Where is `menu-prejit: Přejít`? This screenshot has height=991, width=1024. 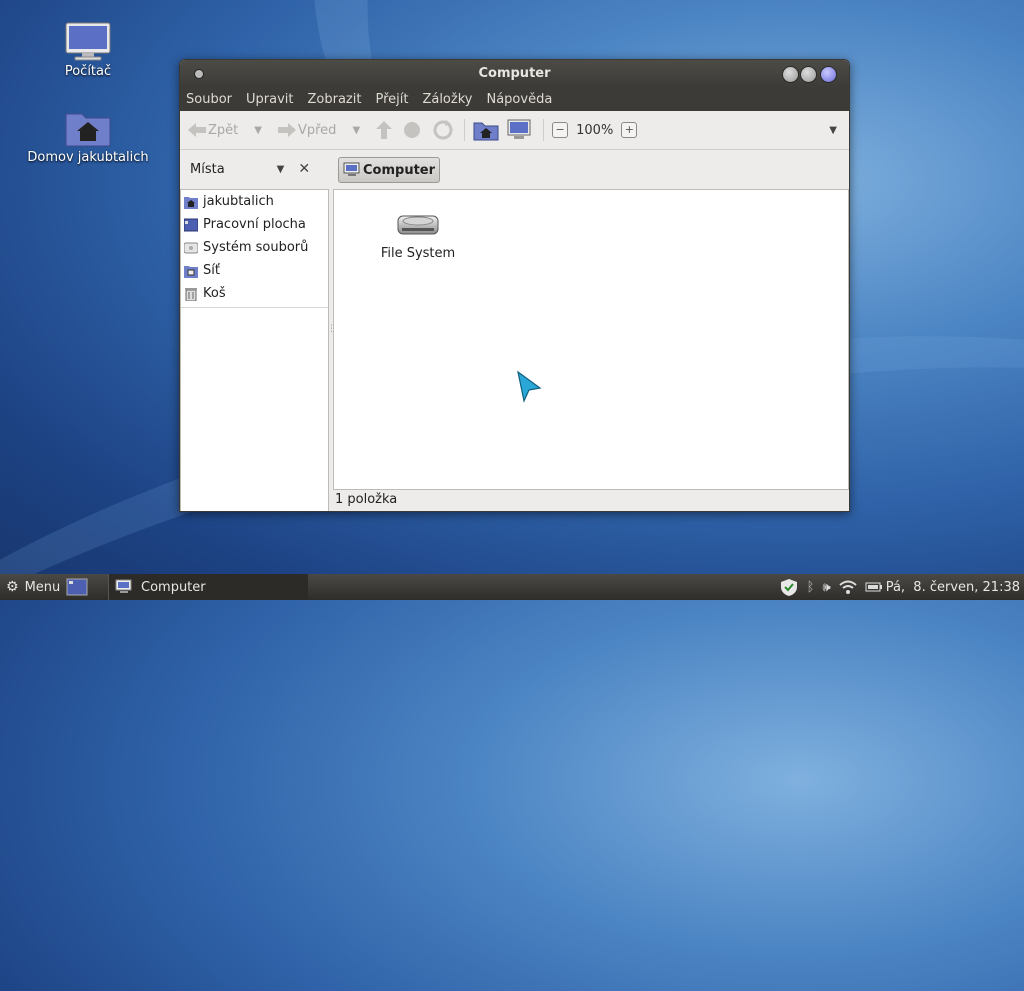 menu-prejit: Přejít is located at coordinates (391, 99).